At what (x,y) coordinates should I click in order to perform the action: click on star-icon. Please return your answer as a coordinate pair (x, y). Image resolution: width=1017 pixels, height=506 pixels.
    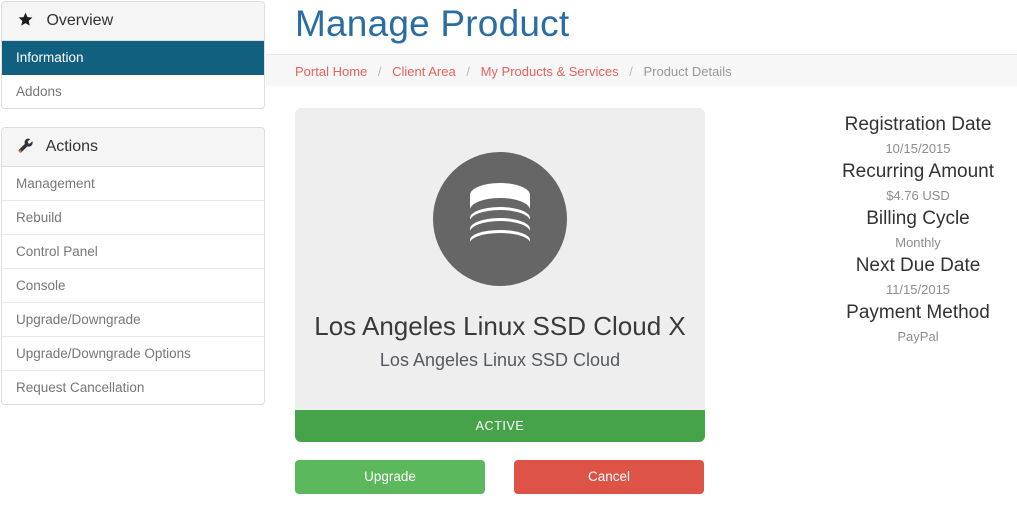
    Looking at the image, I should click on (25, 19).